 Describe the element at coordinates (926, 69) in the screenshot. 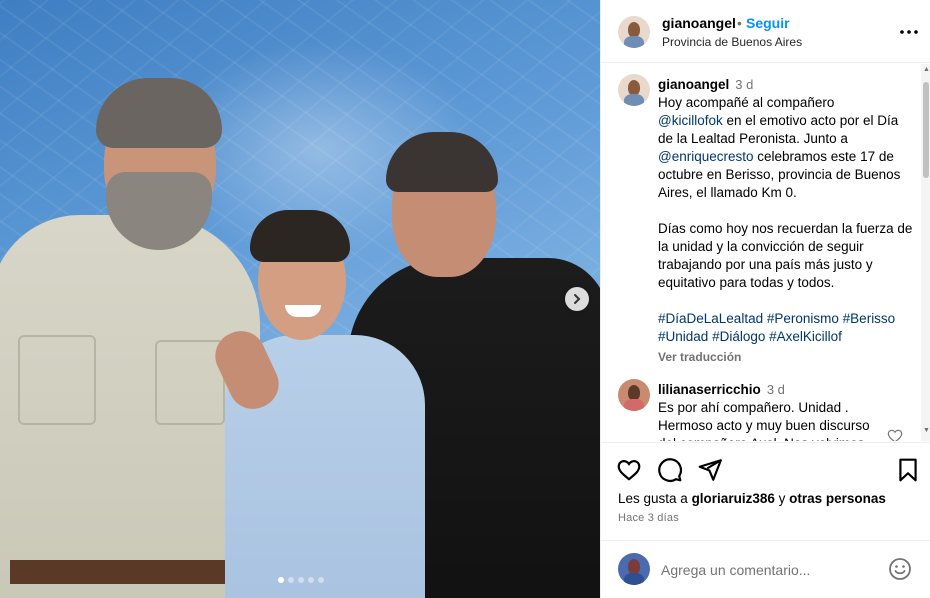

I see `scroll-up-arrow-icon: ▲` at that location.